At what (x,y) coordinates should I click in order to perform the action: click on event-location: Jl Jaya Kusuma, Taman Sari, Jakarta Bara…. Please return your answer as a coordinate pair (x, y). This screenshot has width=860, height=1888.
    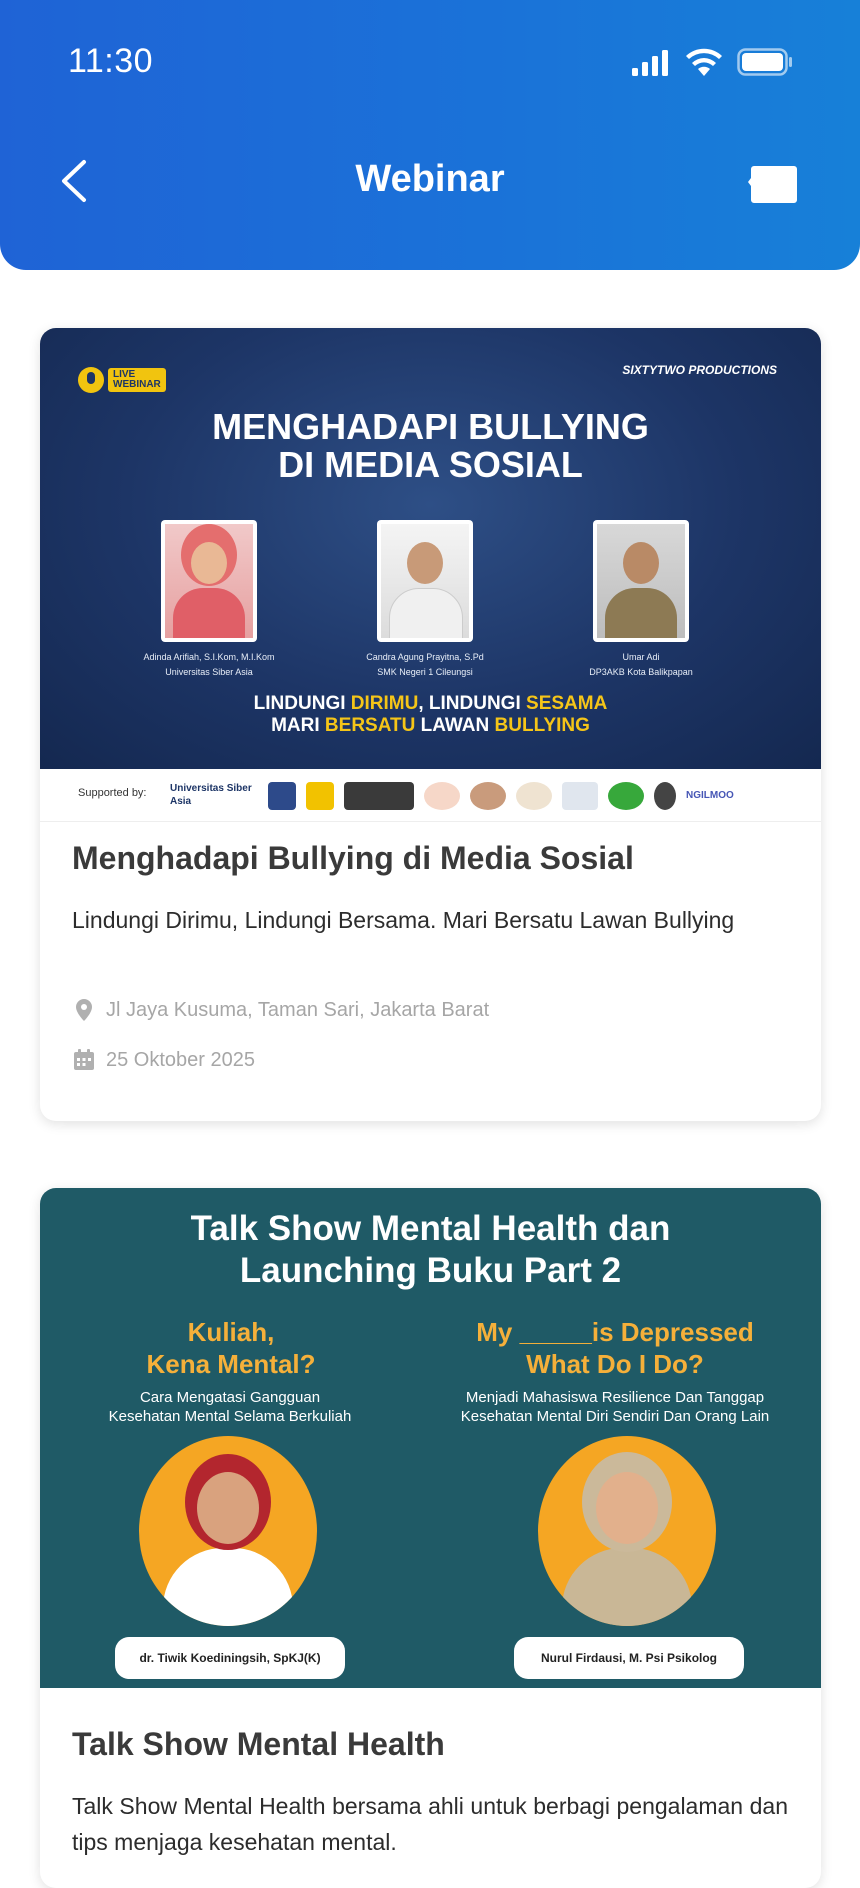
    Looking at the image, I should click on (280, 1010).